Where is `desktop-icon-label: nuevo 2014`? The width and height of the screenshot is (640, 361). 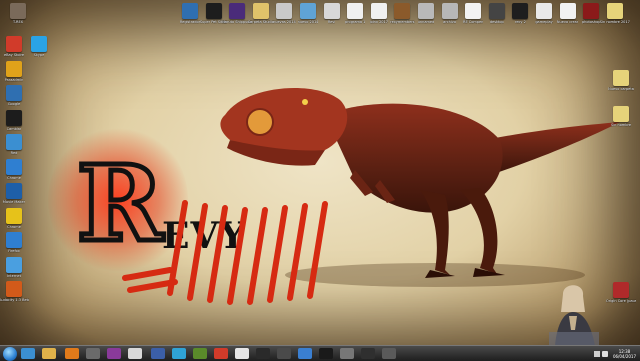 desktop-icon-label: nuevo 2014 is located at coordinates (308, 22).